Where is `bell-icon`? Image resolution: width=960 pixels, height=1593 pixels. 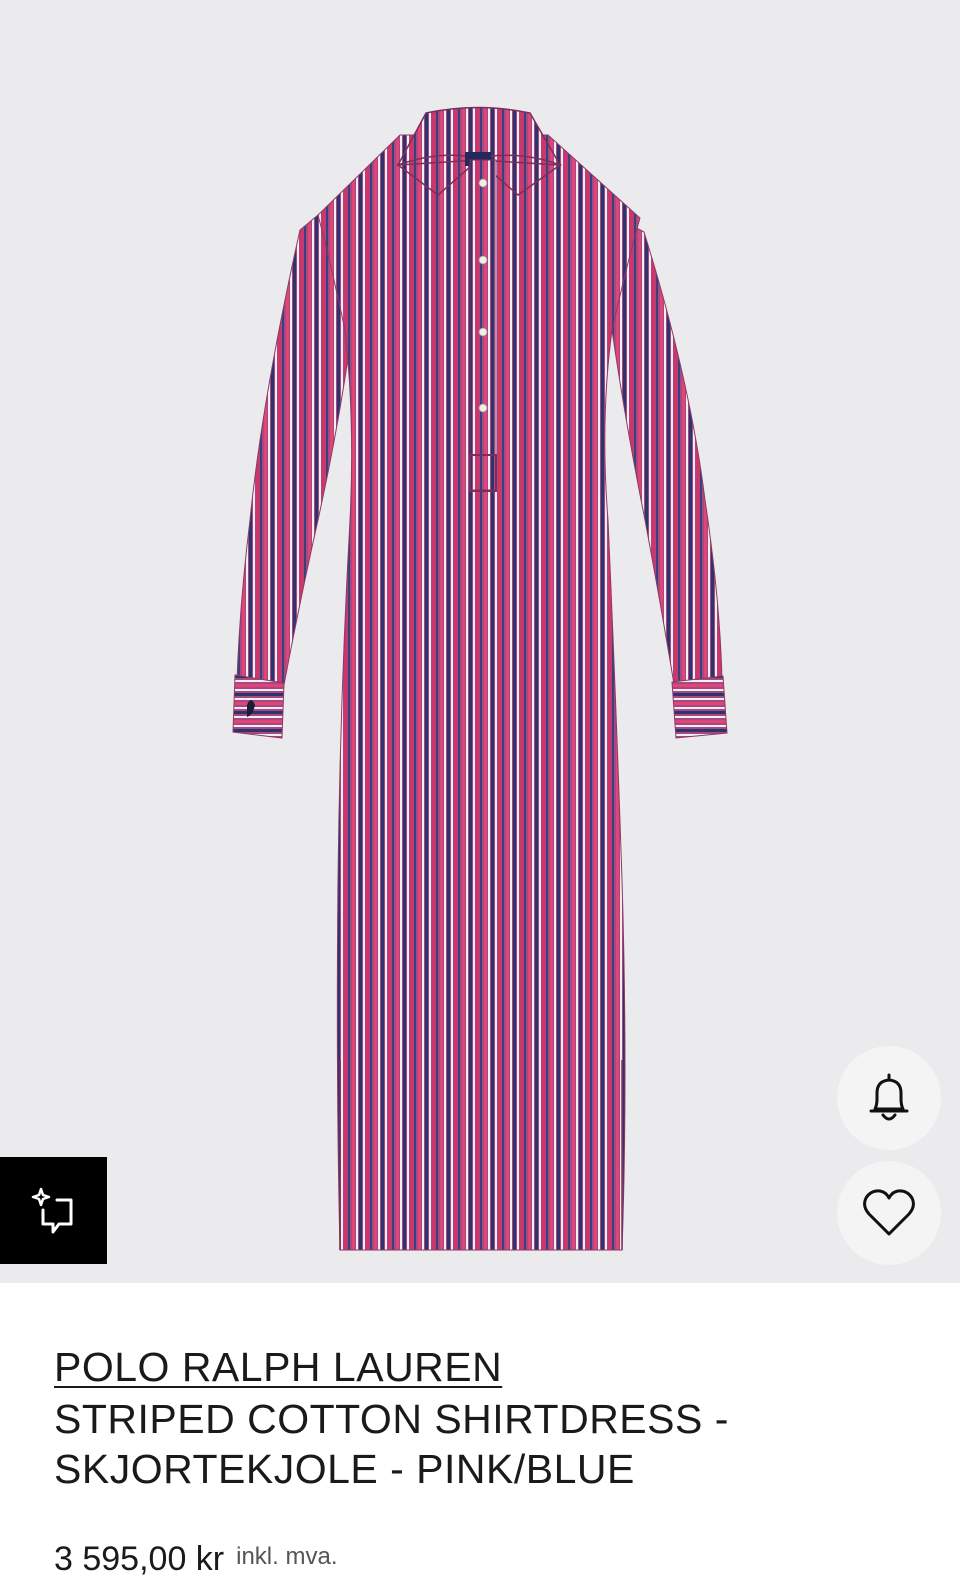 bell-icon is located at coordinates (889, 1097).